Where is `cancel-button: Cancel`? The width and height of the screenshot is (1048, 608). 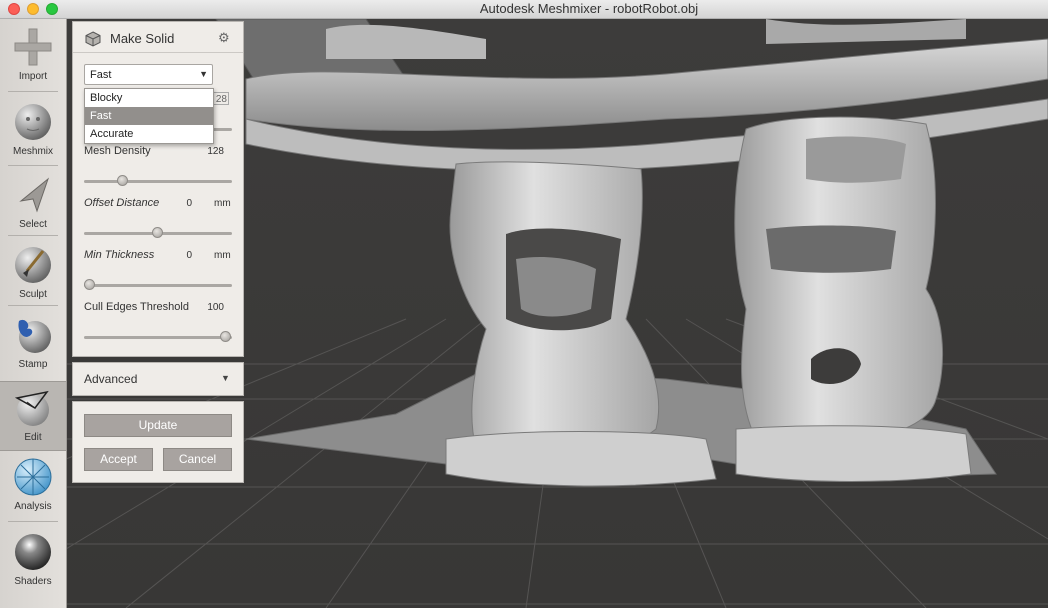
cancel-button: Cancel is located at coordinates (197, 459).